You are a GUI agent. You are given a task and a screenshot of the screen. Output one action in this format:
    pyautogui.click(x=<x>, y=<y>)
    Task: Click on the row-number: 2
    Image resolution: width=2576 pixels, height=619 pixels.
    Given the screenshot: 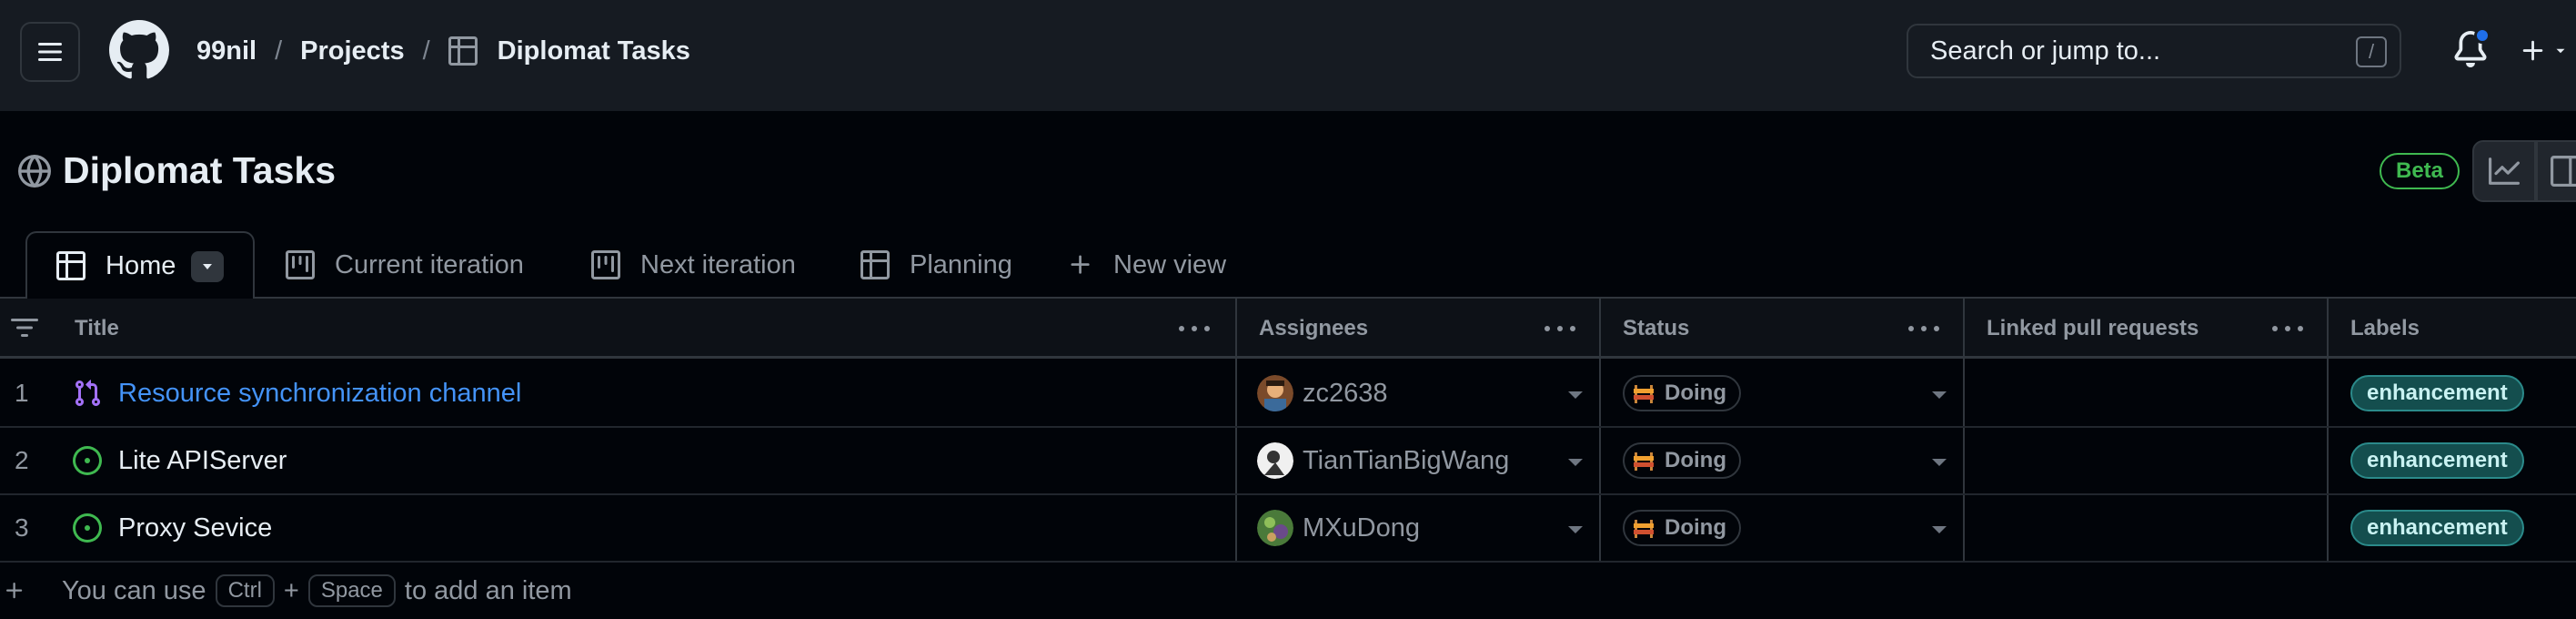 What is the action you would take?
    pyautogui.click(x=22, y=460)
    